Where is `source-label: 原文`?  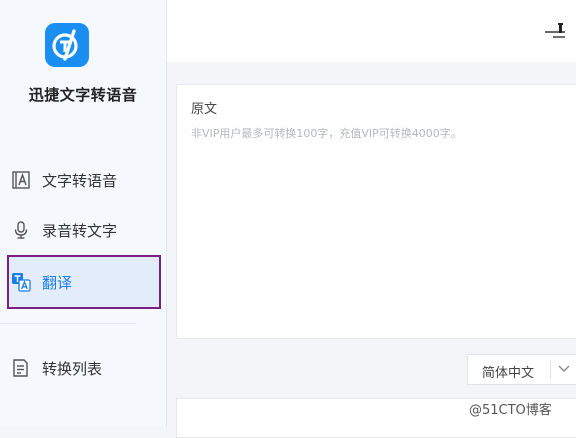
source-label: 原文 is located at coordinates (204, 109).